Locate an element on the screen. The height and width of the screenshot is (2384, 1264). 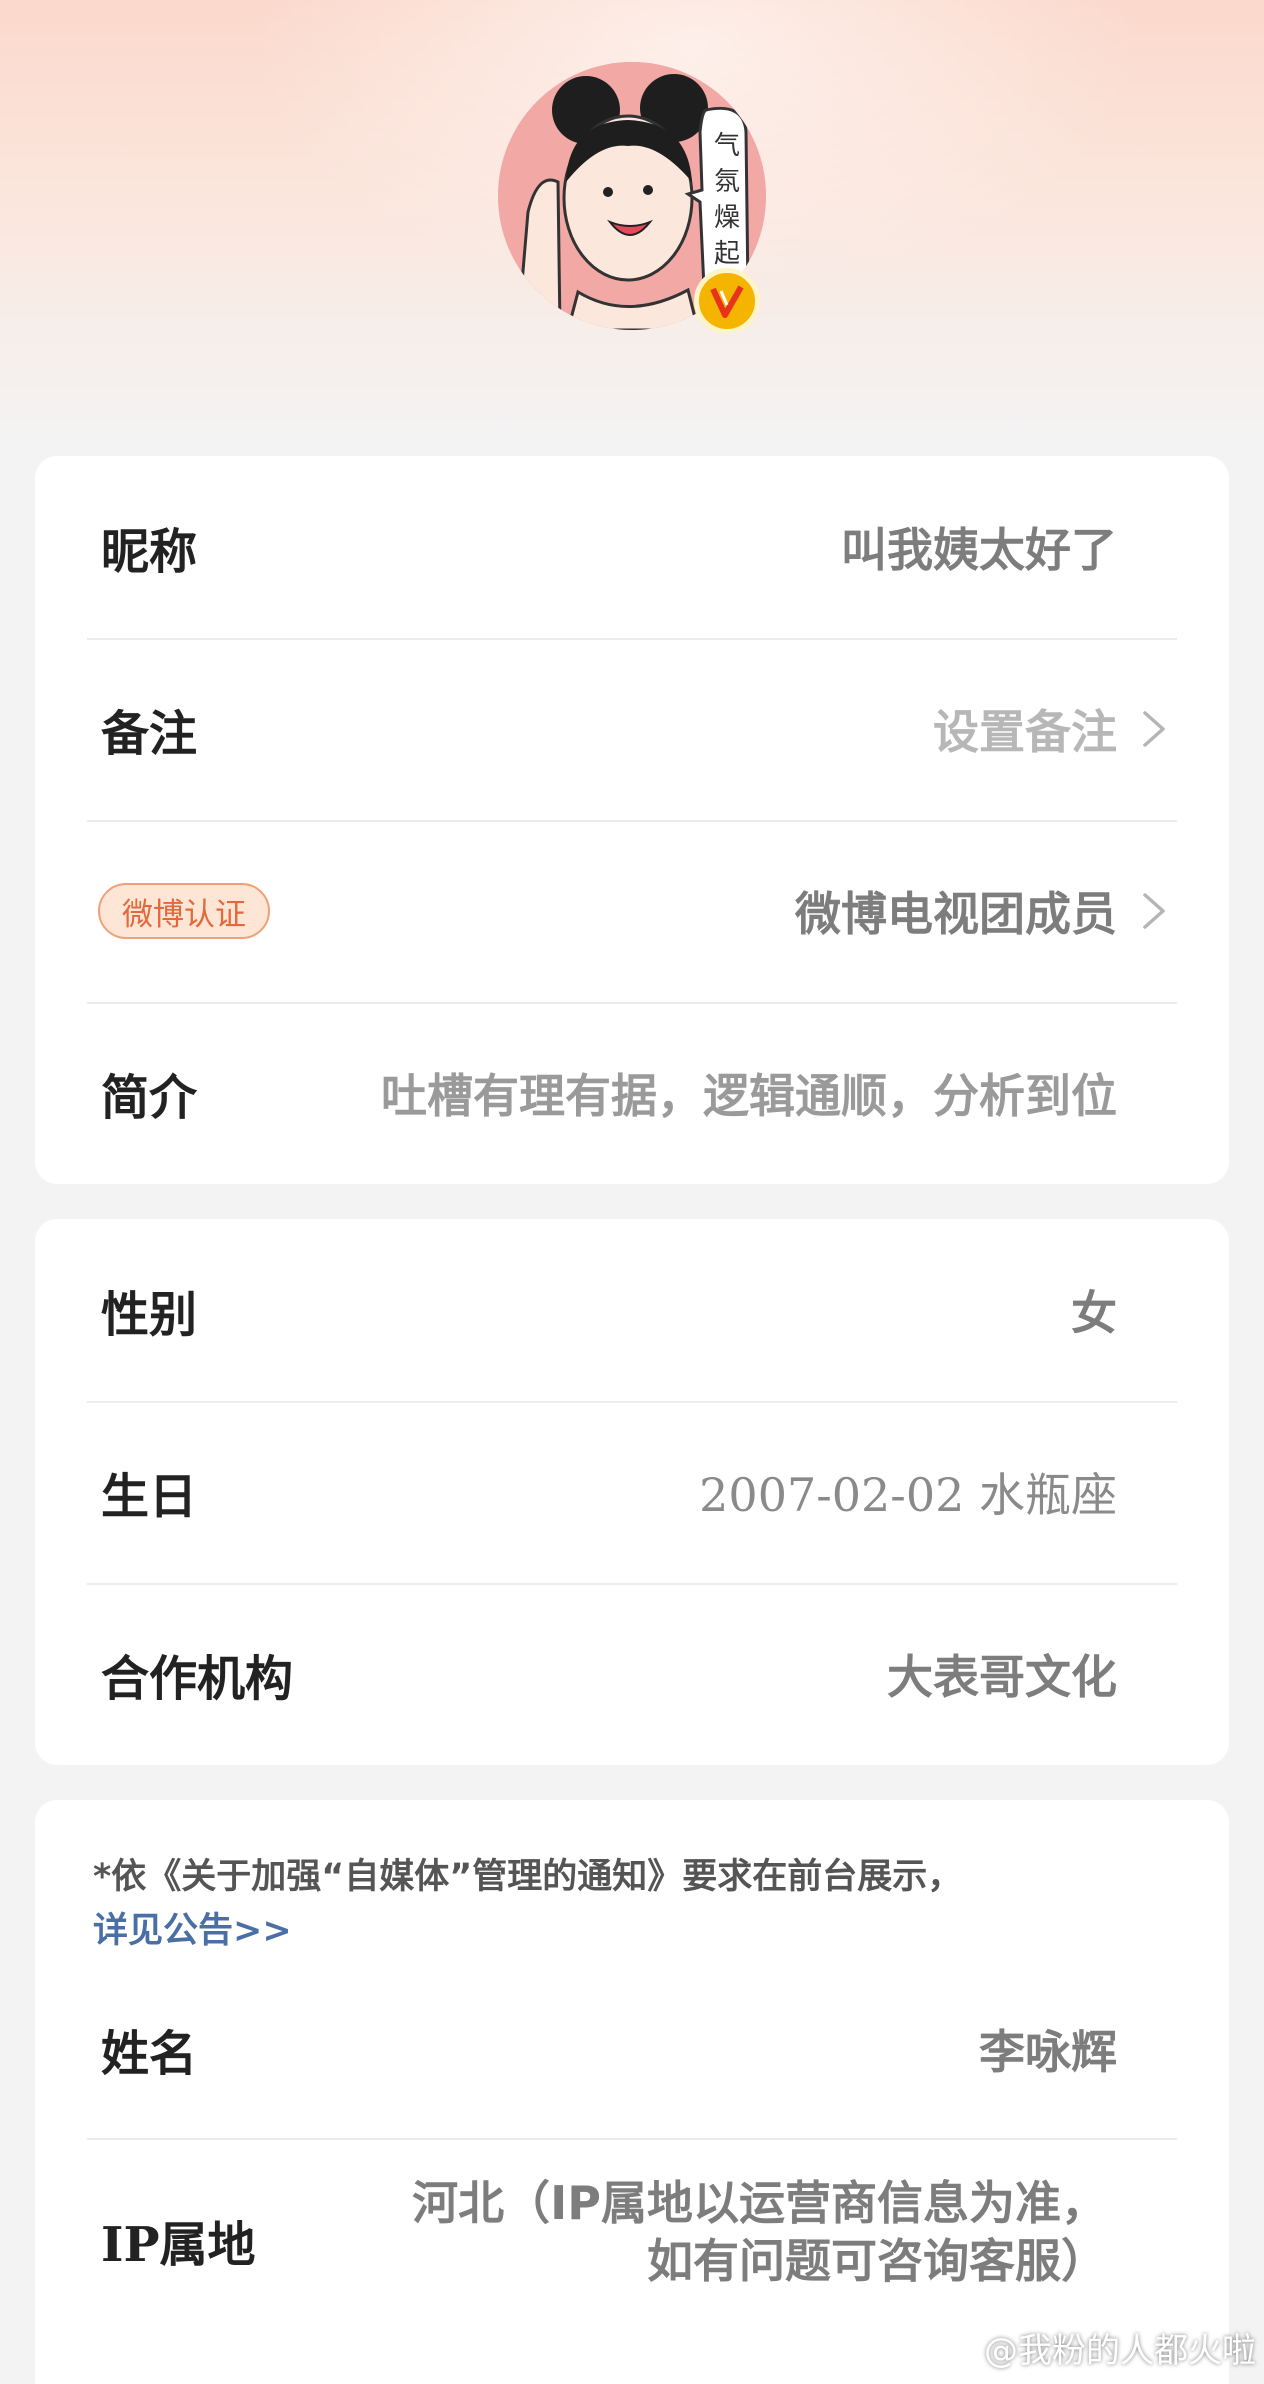
nickname-value: 叫我姨太好了 is located at coordinates (979, 550).